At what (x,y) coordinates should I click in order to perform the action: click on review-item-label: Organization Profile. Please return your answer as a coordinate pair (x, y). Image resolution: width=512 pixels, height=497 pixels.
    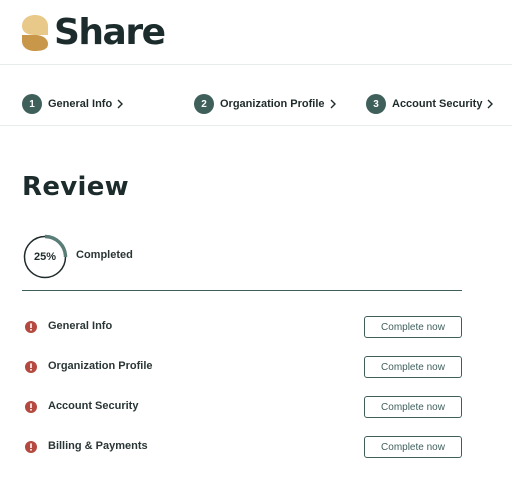
    Looking at the image, I should click on (100, 366).